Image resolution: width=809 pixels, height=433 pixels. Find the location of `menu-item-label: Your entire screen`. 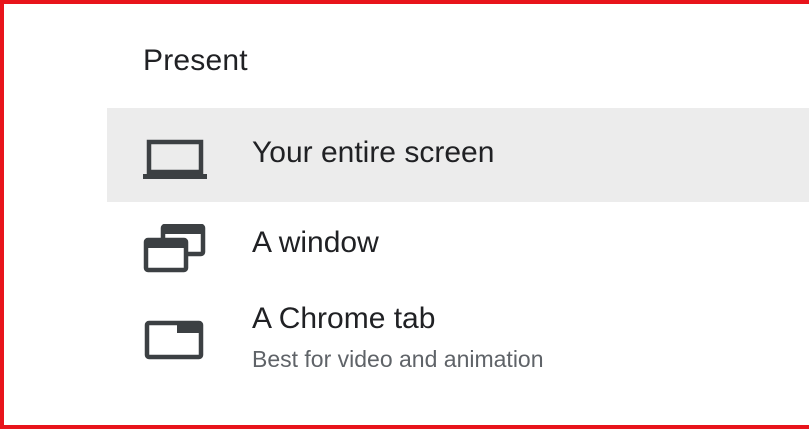

menu-item-label: Your entire screen is located at coordinates (373, 152).